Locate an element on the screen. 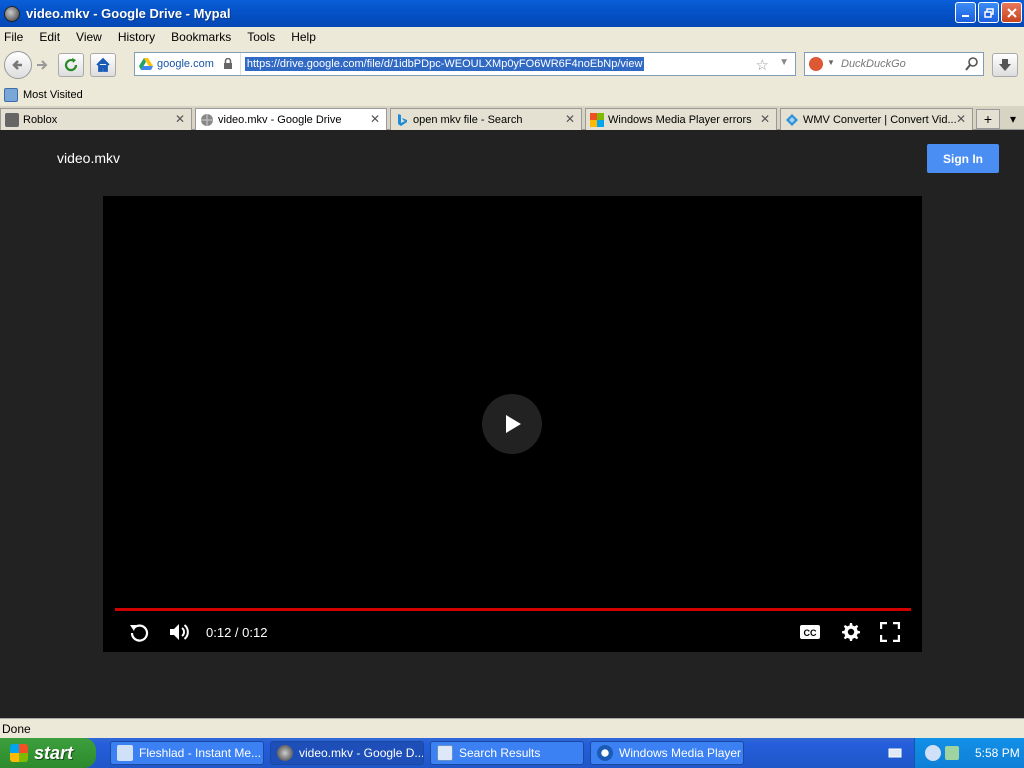  duckduckgo-icon is located at coordinates (816, 64).